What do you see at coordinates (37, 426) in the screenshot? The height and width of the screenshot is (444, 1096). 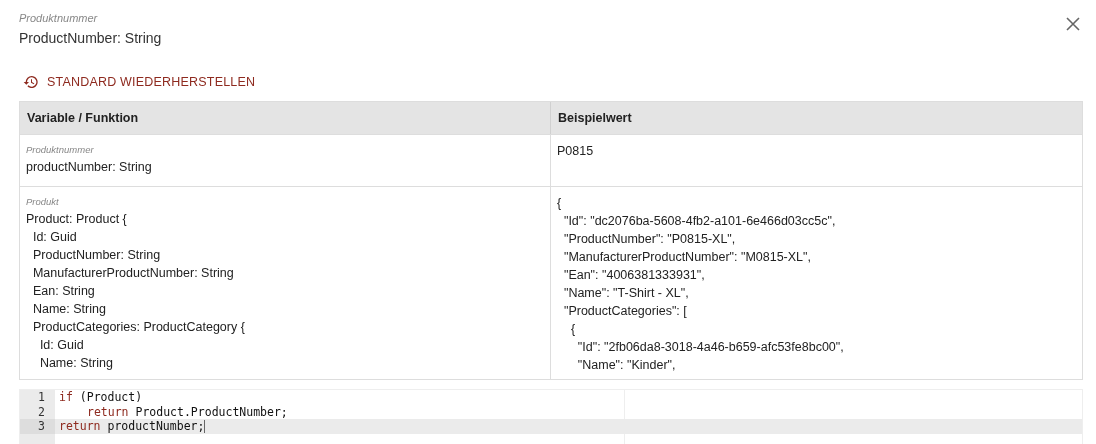 I see `line-number: 3` at bounding box center [37, 426].